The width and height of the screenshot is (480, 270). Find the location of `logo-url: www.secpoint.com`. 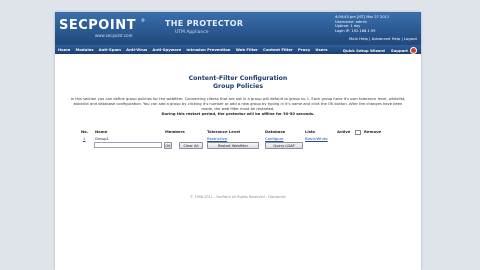

logo-url: www.secpoint.com is located at coordinates (114, 35).